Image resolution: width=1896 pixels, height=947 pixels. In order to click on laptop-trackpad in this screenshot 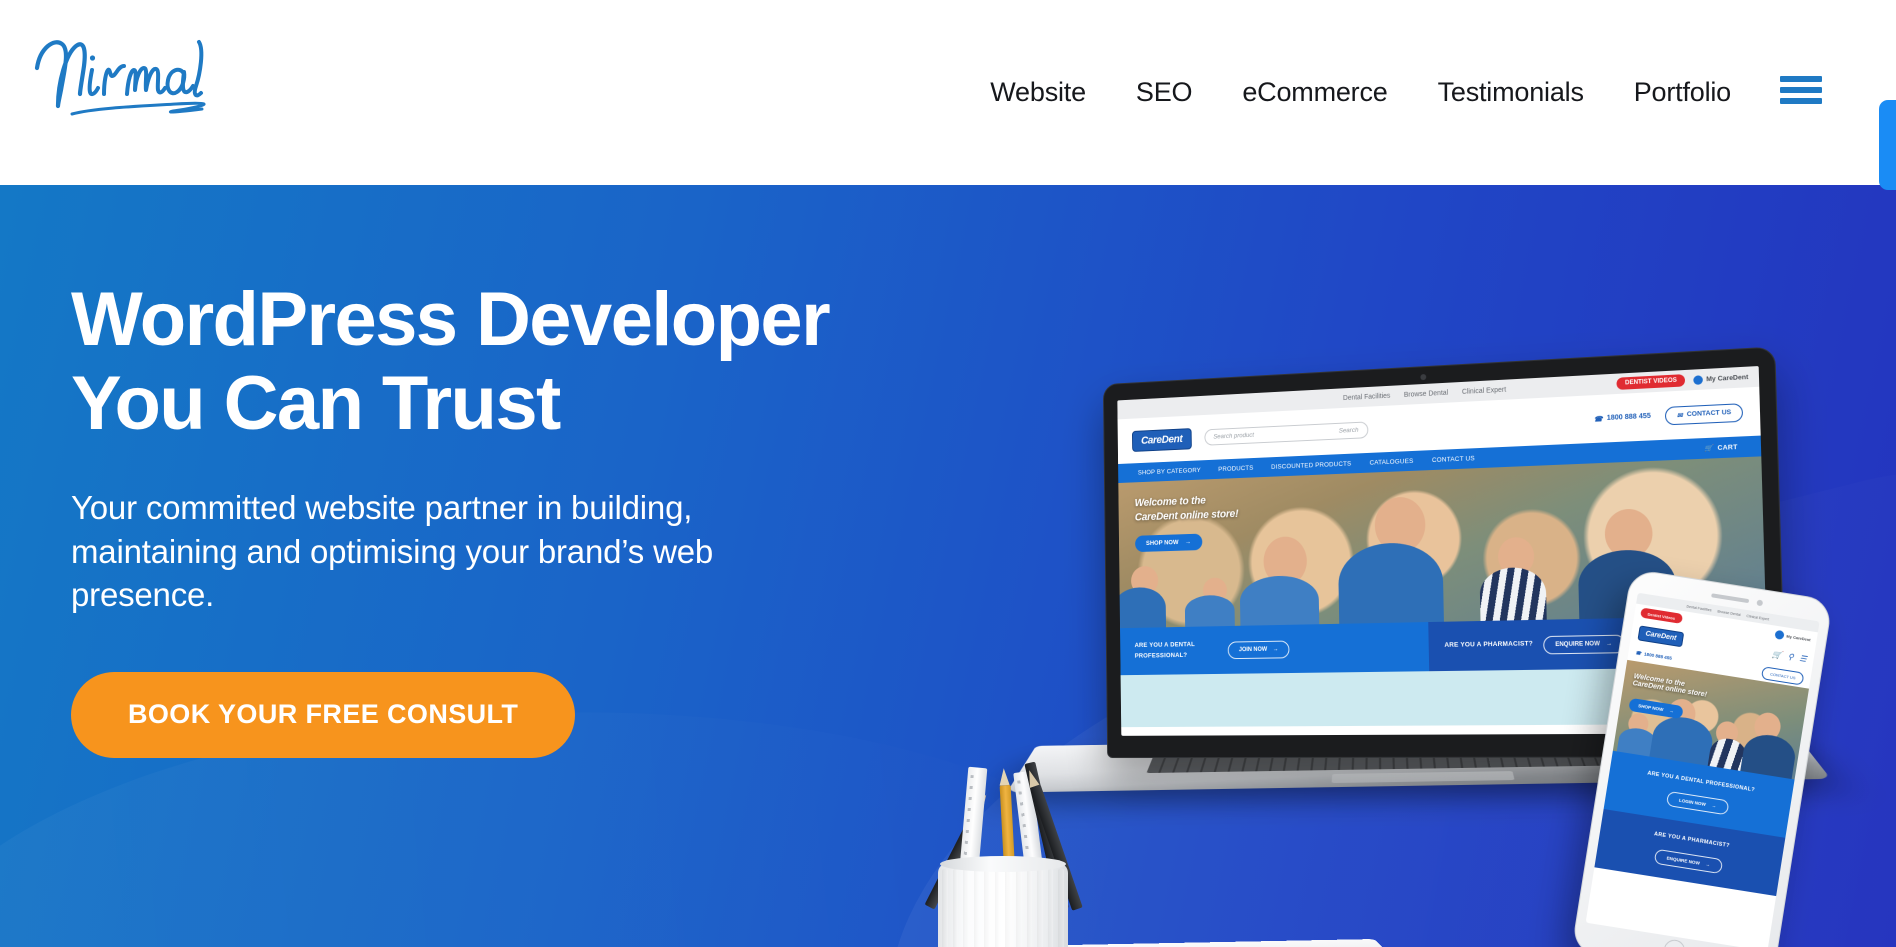, I will do `click(1423, 777)`.